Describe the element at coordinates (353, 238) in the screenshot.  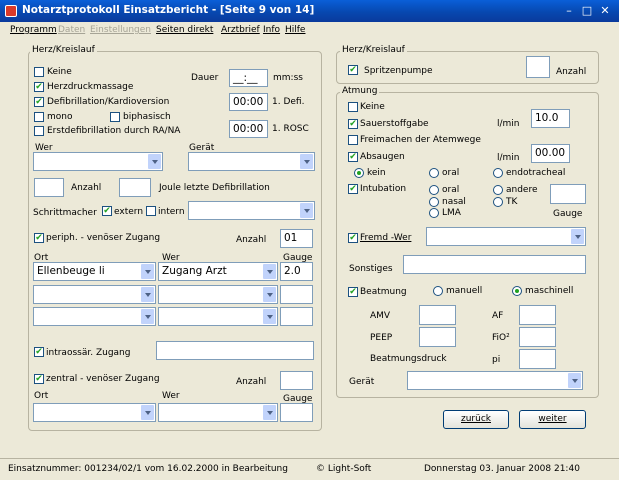
I see `fremd-wer-checkbox: ✔` at that location.